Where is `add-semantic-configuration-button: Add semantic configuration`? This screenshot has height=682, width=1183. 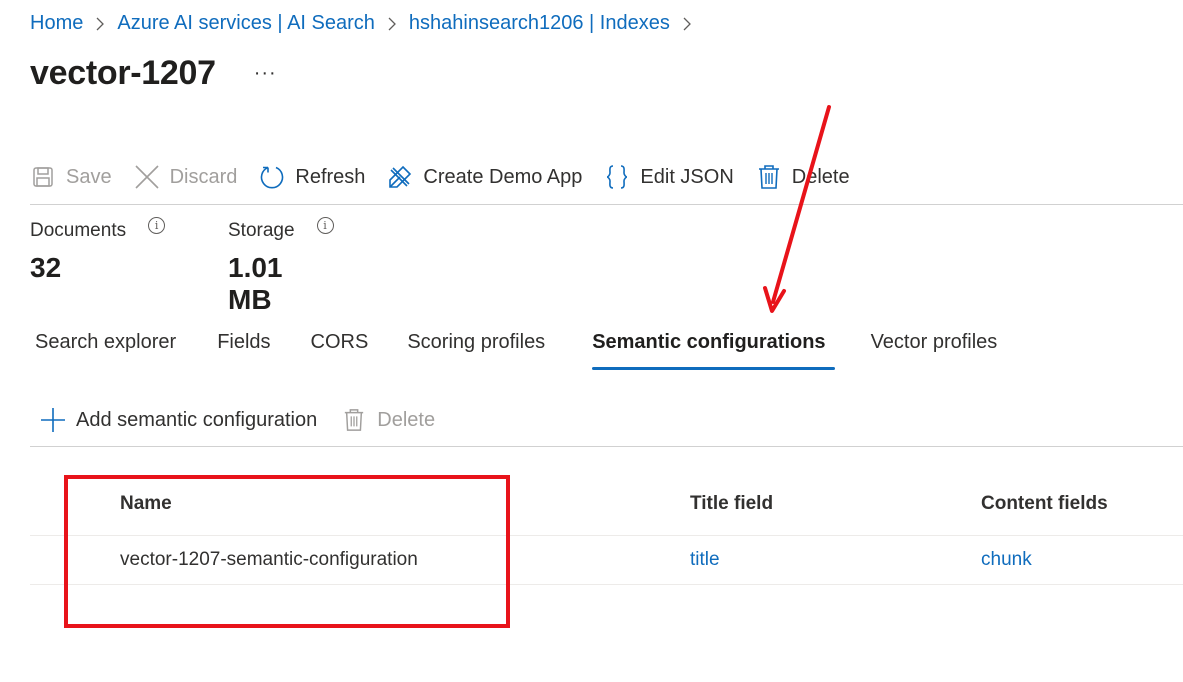
add-semantic-configuration-button: Add semantic configuration is located at coordinates (173, 420).